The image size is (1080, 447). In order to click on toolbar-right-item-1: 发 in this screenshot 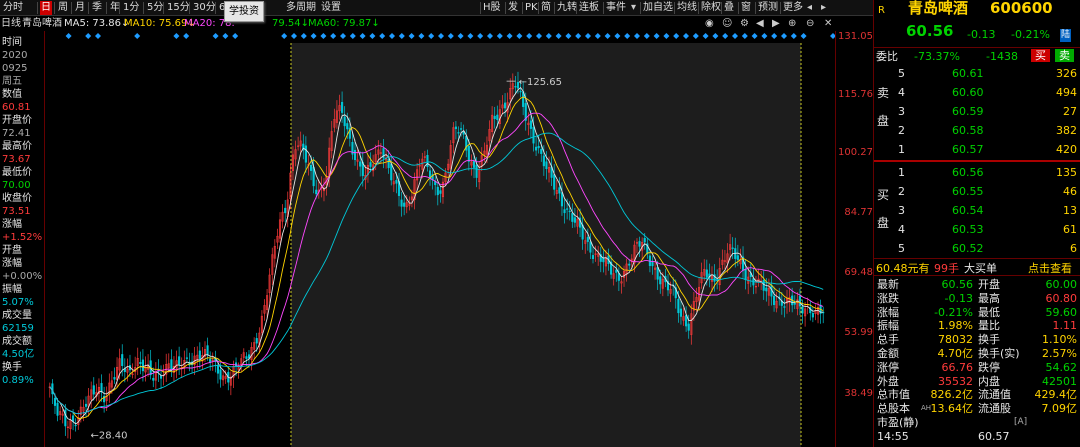, I will do `click(513, 8)`.